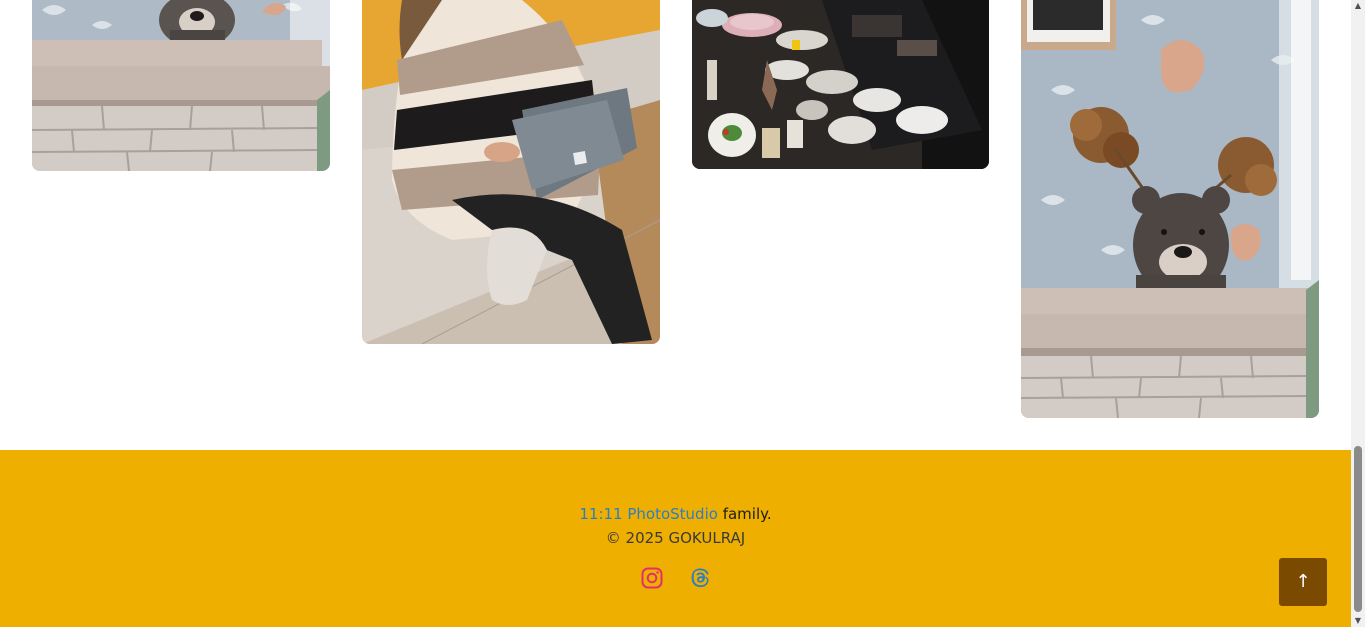 The image size is (1365, 627). I want to click on instagram-link, so click(652, 578).